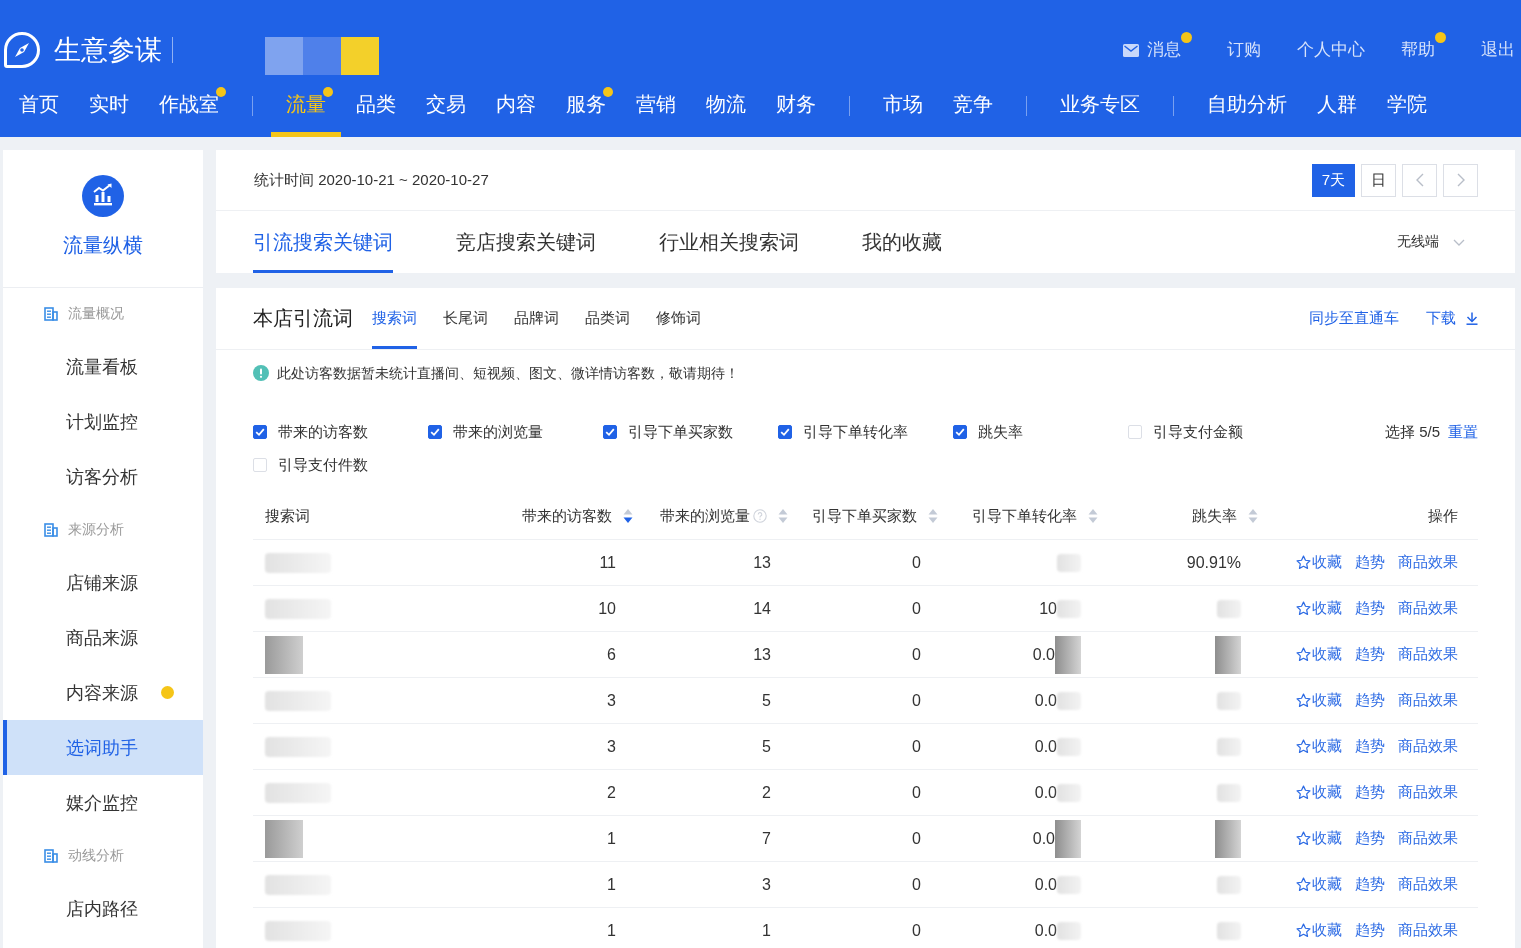  What do you see at coordinates (1418, 50) in the screenshot?
I see `header-link: 帮助` at bounding box center [1418, 50].